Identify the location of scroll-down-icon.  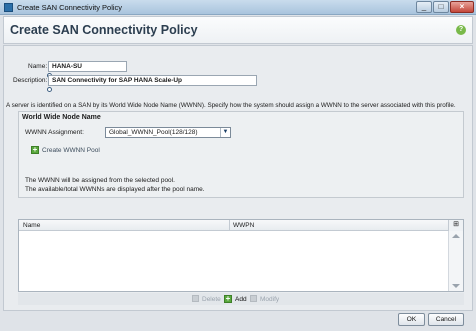
(456, 286).